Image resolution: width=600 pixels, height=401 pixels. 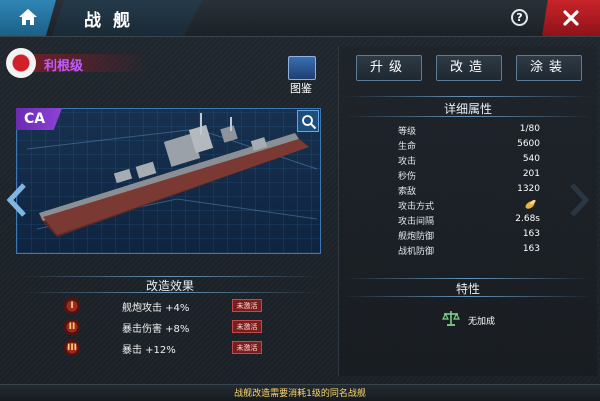 I want to click on stat-value: 1320, so click(x=528, y=189).